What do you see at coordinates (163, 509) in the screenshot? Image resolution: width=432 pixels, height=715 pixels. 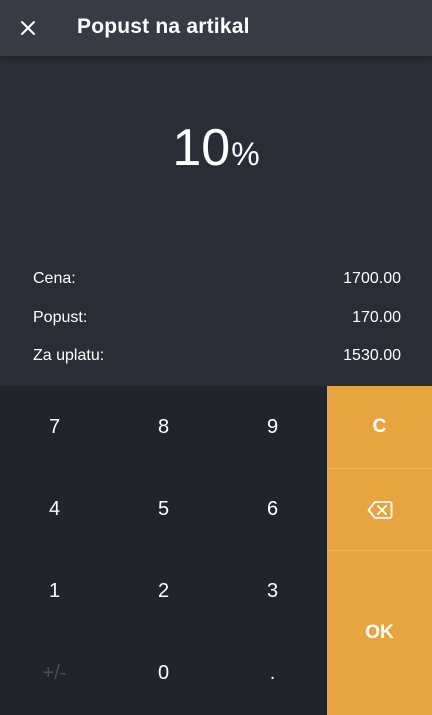 I see `key-5: 5` at bounding box center [163, 509].